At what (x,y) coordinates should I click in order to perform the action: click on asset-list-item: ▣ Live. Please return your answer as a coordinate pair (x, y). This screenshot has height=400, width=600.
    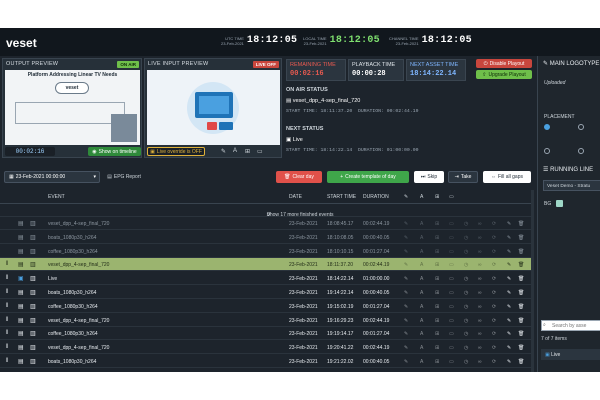
    Looking at the image, I should click on (570, 354).